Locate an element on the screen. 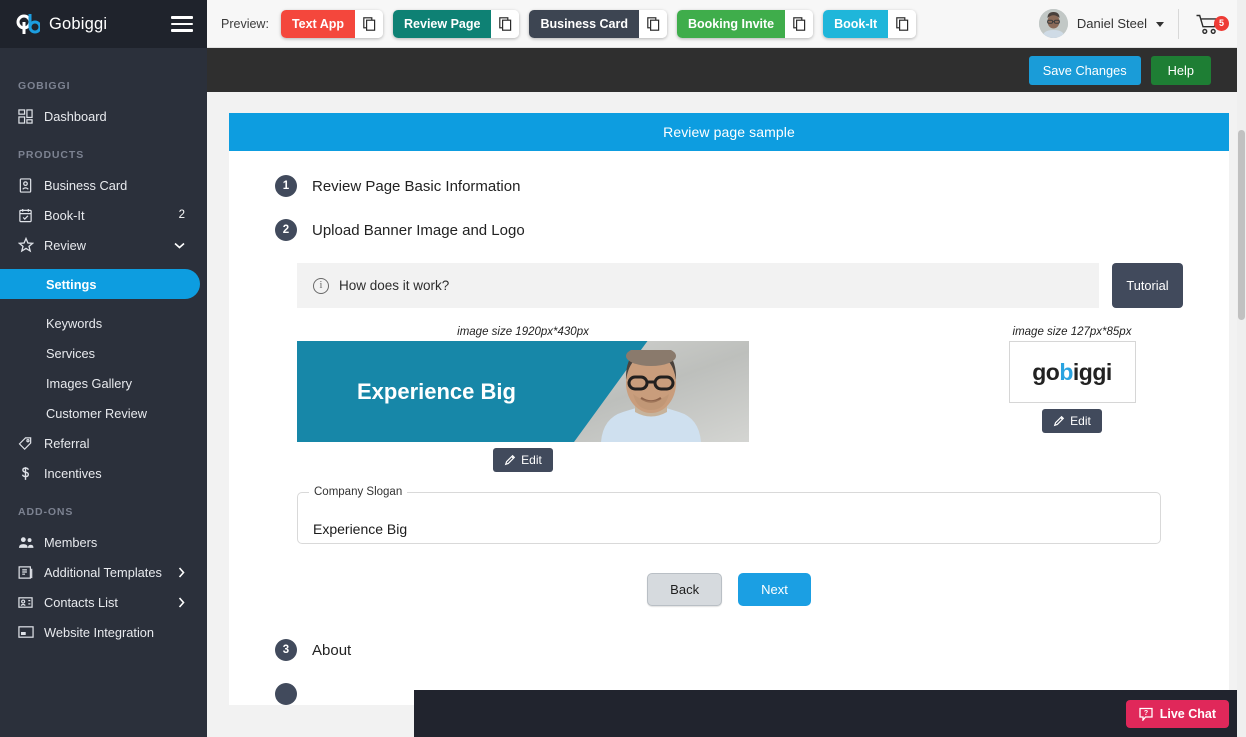  preview-button-booking-invite: Booking Invite is located at coordinates (731, 23).